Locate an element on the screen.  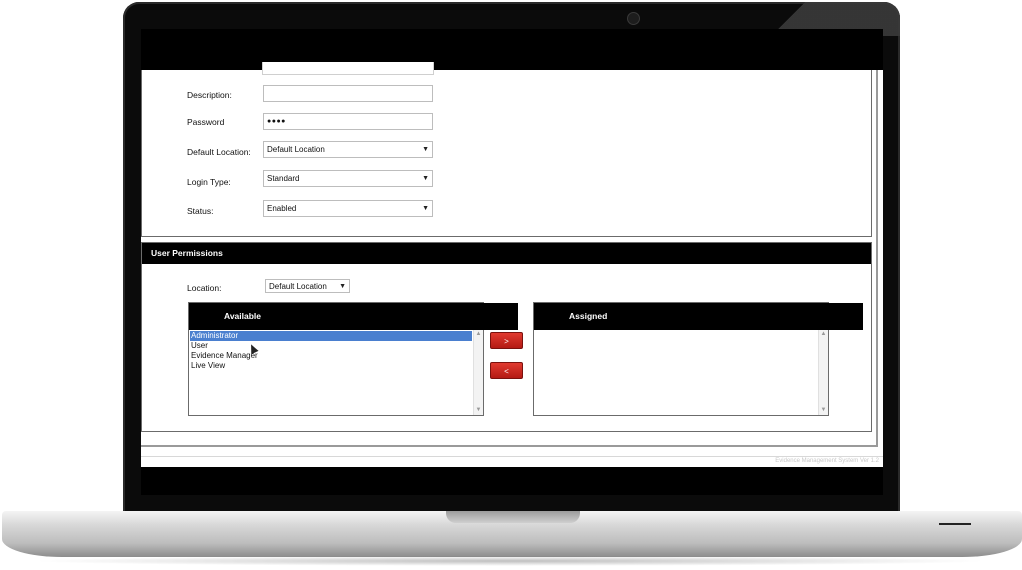
password-field: ●●●● is located at coordinates (348, 121).